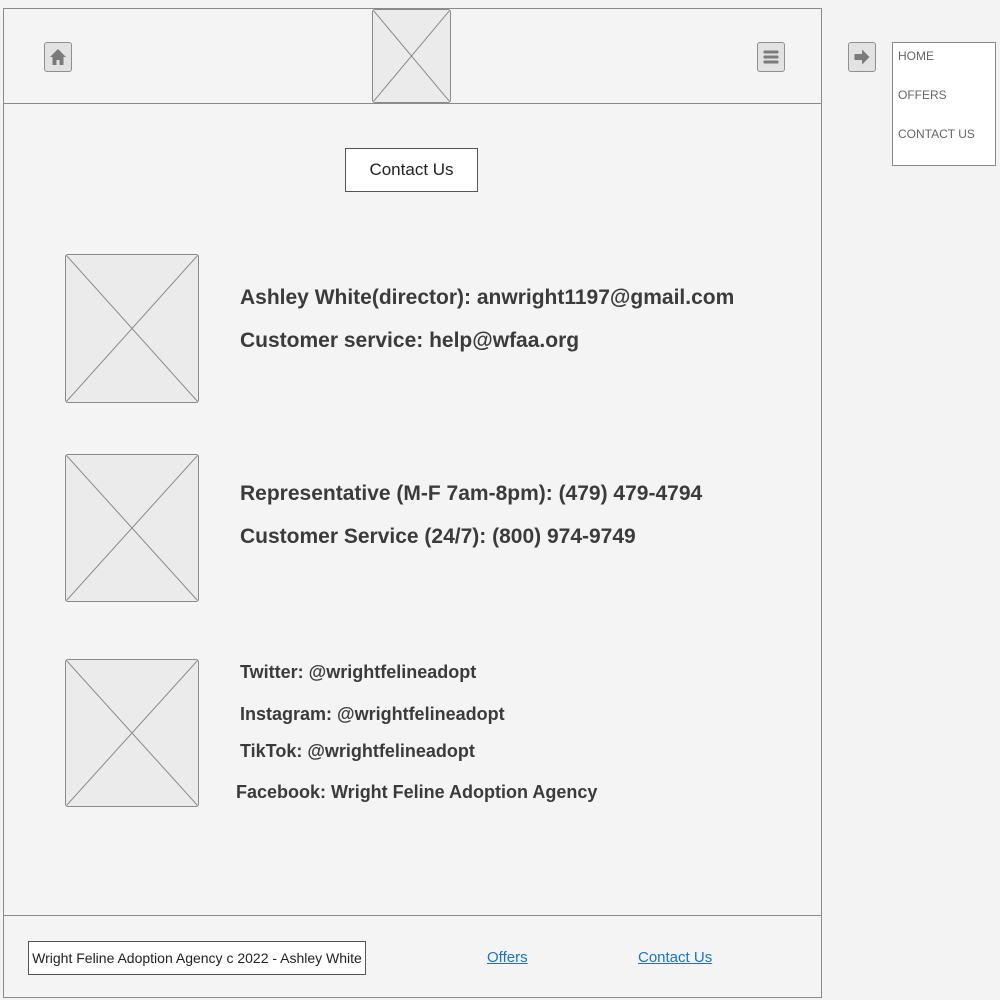  I want to click on menu-button, so click(771, 57).